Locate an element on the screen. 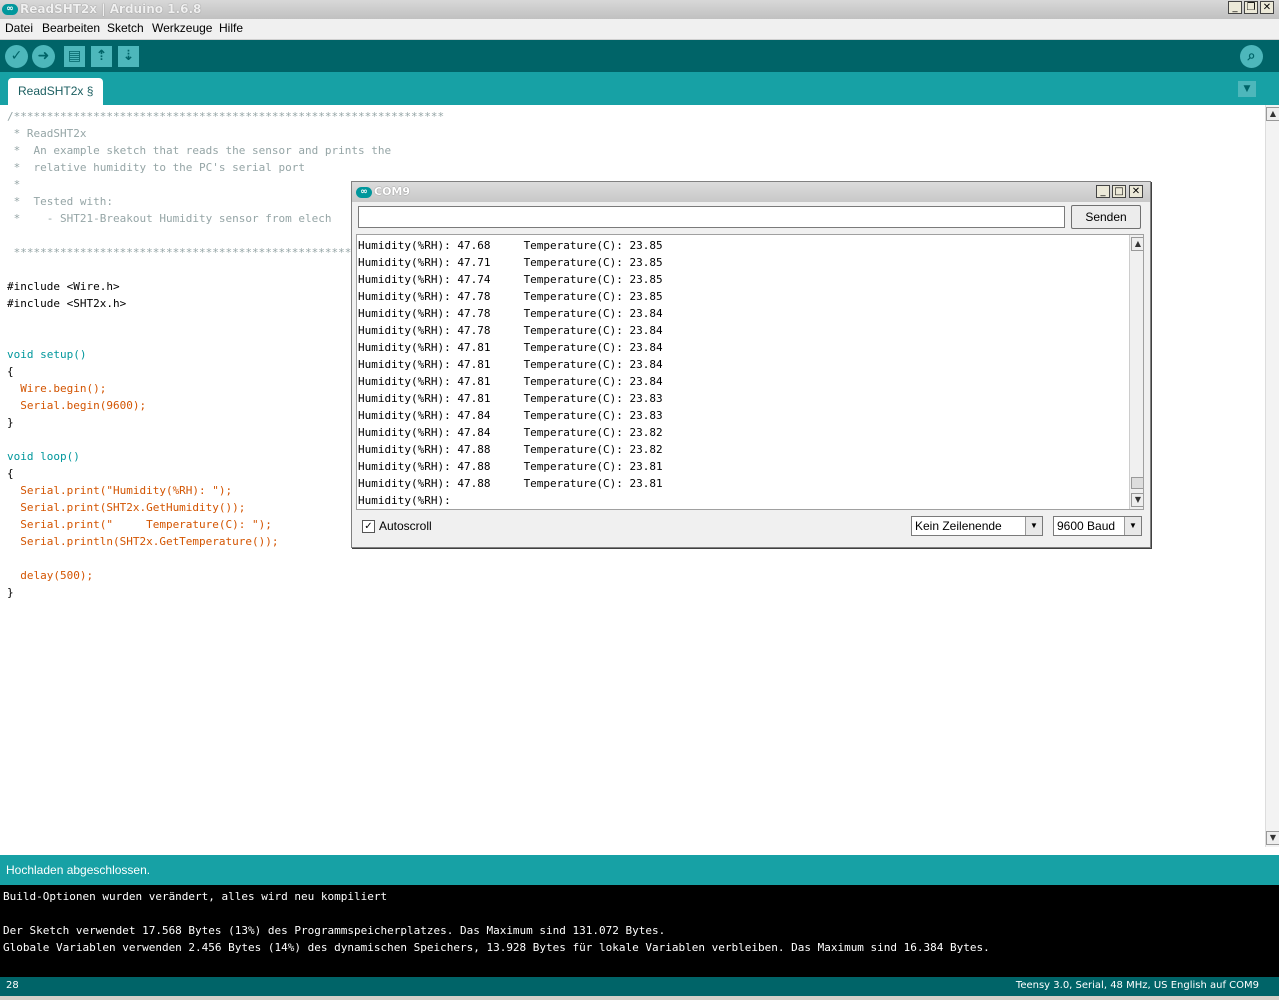 This screenshot has width=1279, height=1000. tab-readsht2x: ReadSHT2x § is located at coordinates (56, 91).